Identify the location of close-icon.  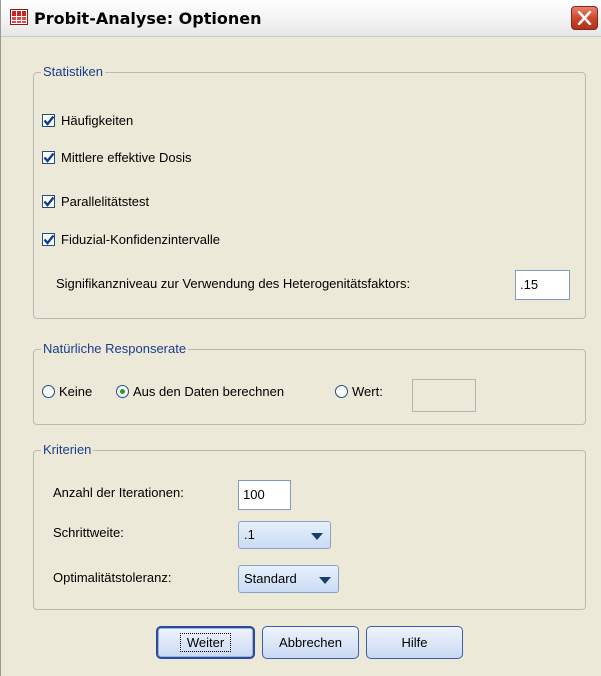
(584, 18).